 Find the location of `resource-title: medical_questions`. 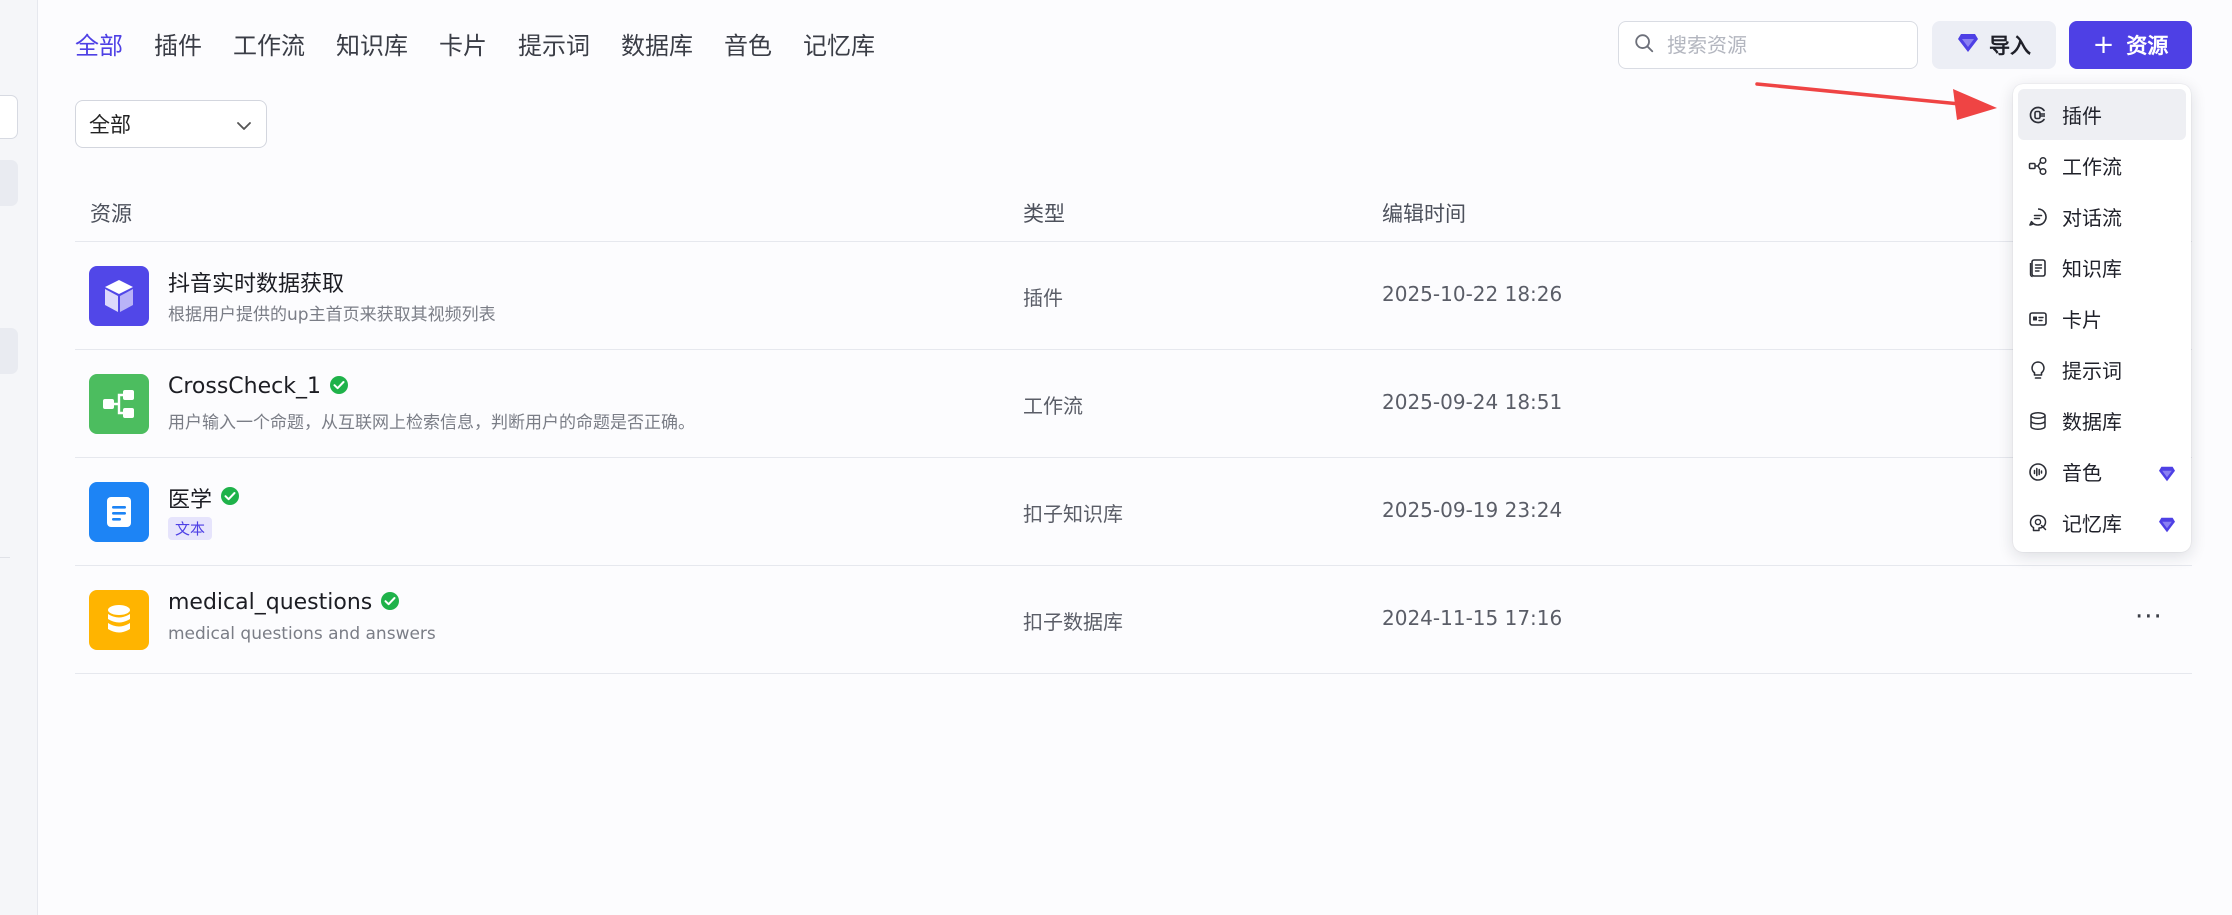

resource-title: medical_questions is located at coordinates (270, 602).